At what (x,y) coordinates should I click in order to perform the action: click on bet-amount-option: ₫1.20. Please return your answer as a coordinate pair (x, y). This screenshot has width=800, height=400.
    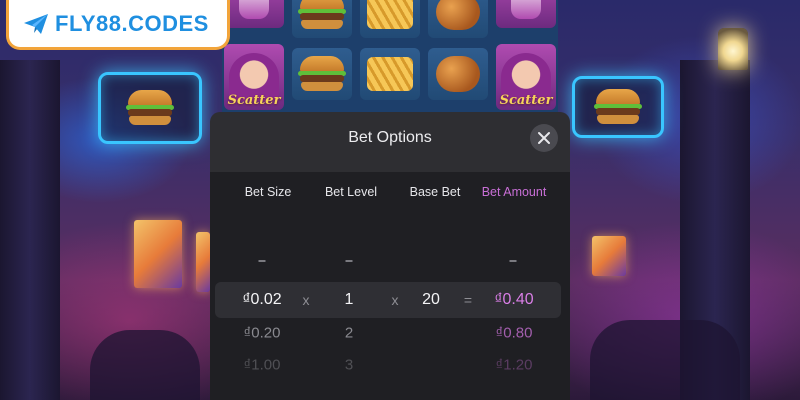
    Looking at the image, I should click on (514, 365).